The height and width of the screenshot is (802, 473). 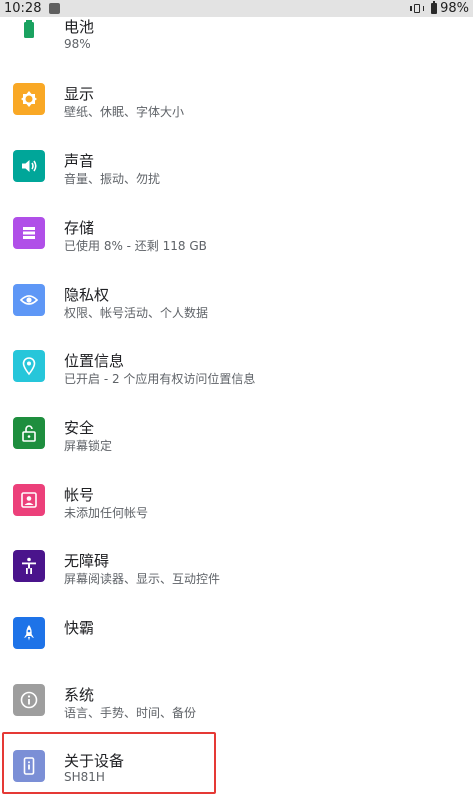 What do you see at coordinates (79, 228) in the screenshot?
I see `settings-item-title: 存储` at bounding box center [79, 228].